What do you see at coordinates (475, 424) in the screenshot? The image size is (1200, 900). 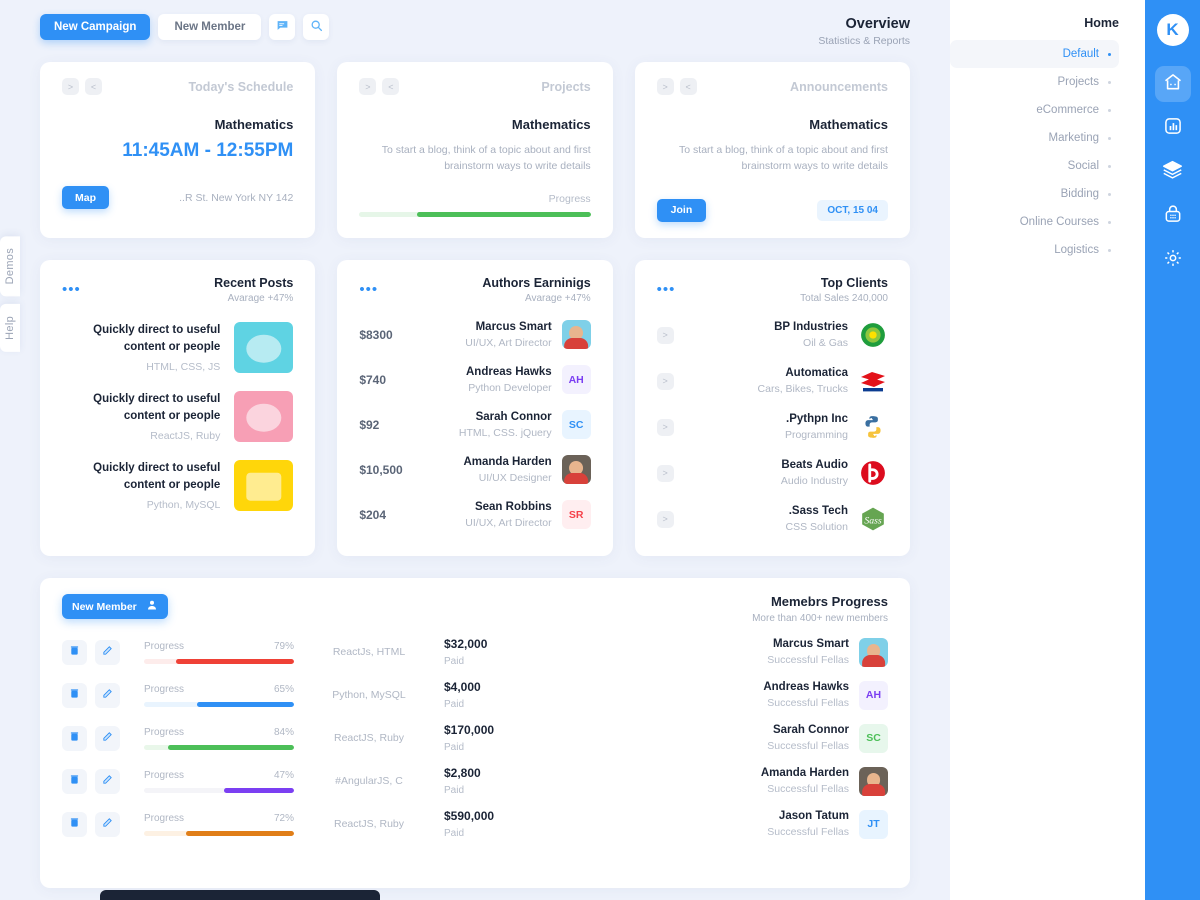 I see `author-row: $92 Sarah Connor HTML, CSS. jQuery SC` at bounding box center [475, 424].